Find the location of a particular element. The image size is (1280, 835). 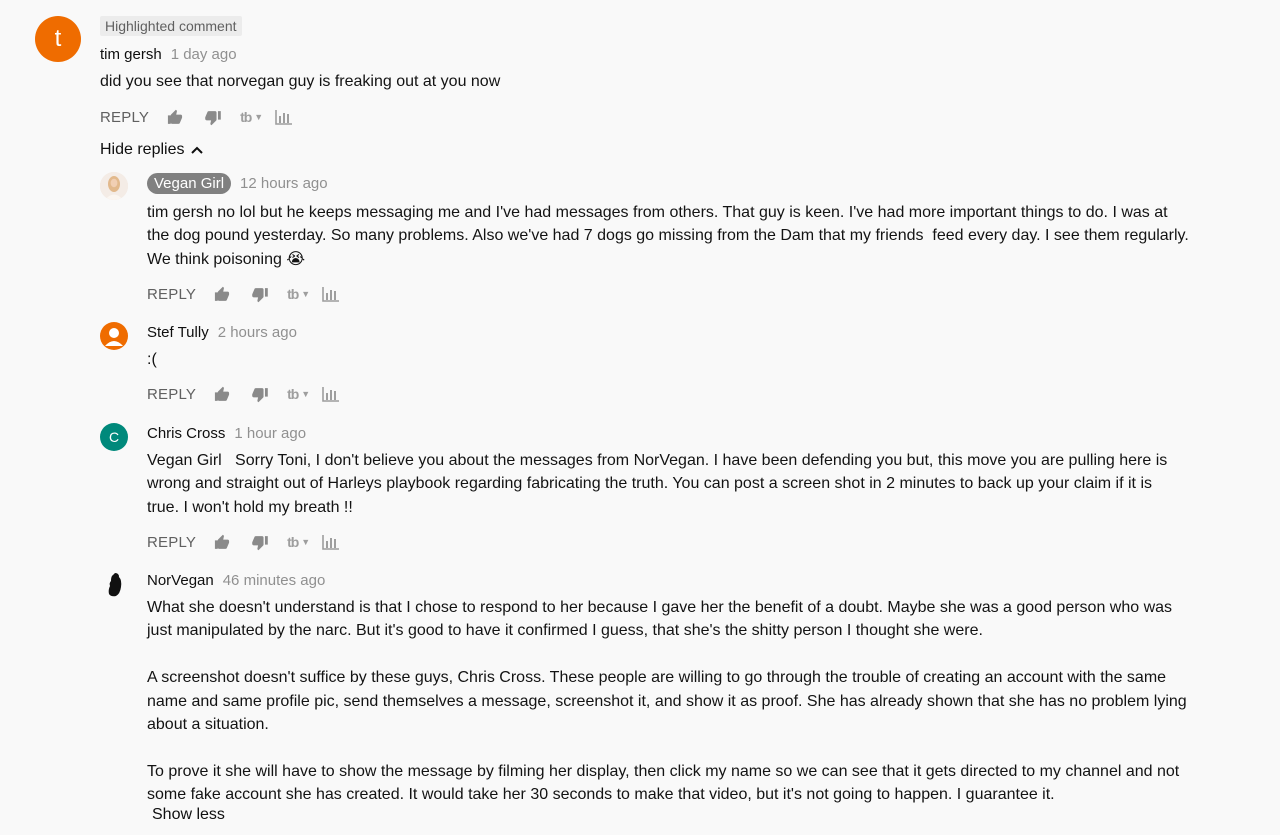

avatar-letter: t is located at coordinates (58, 38).